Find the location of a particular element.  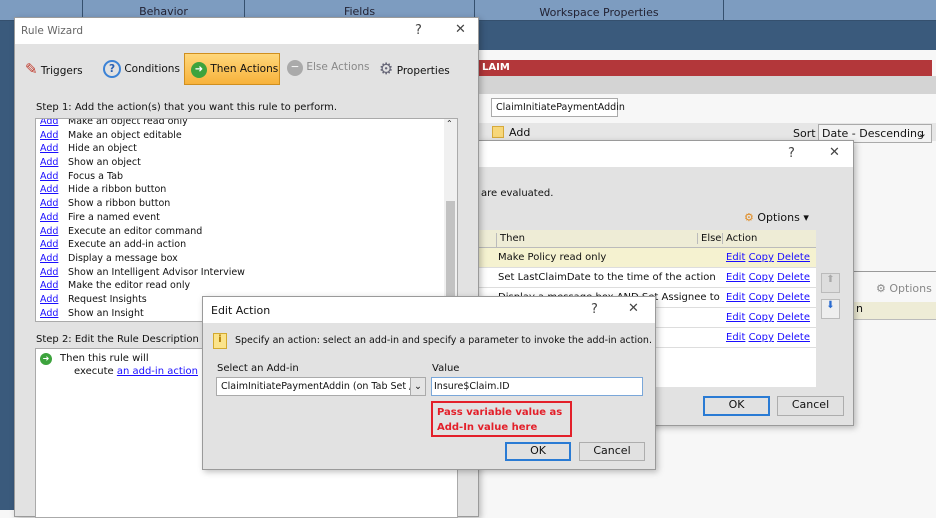

tab-workspace-properties: Workspace Properties is located at coordinates (599, 10).